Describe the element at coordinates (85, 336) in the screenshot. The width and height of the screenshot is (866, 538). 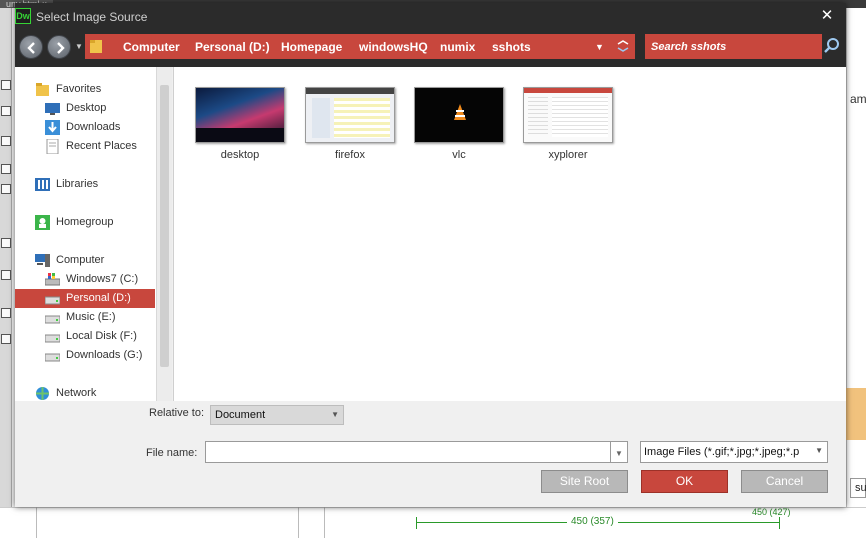
I see `nav-drive-f: Local Disk (F:)` at that location.